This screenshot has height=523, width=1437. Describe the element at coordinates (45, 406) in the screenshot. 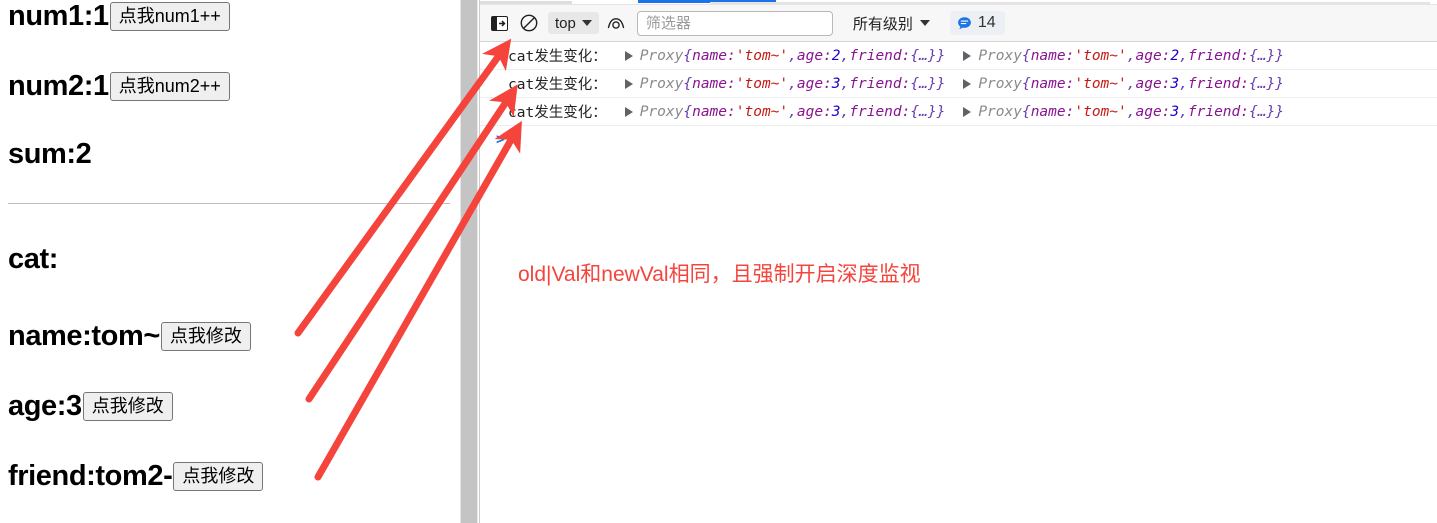

I see `cat-age-text: age:3` at that location.